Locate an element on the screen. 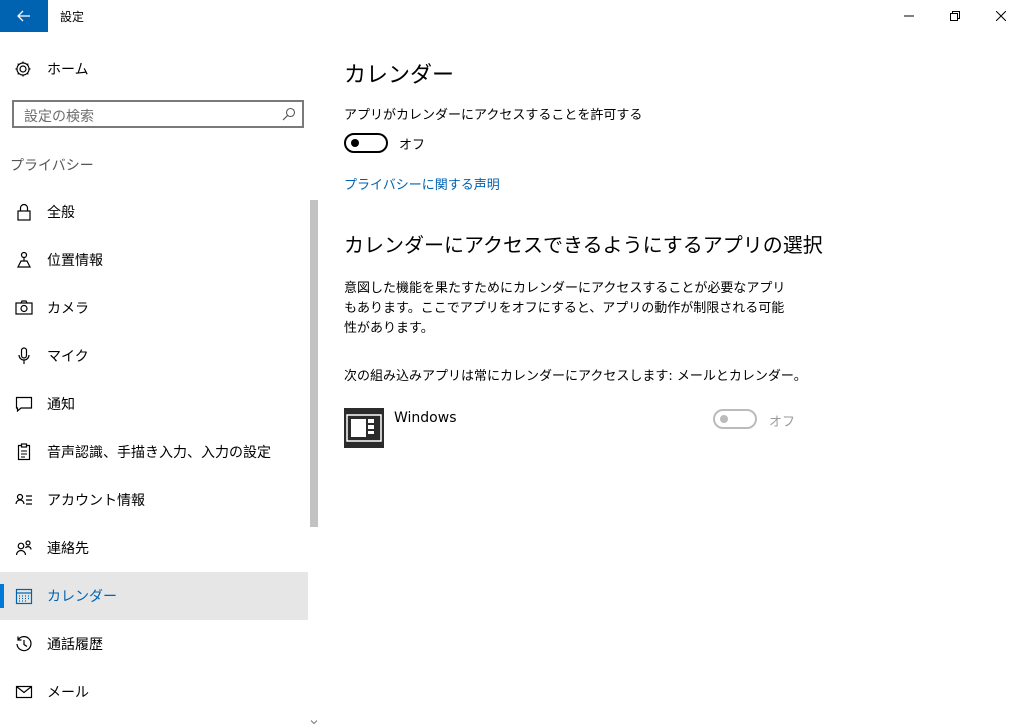 The image size is (1024, 728). close-button is located at coordinates (1001, 16).